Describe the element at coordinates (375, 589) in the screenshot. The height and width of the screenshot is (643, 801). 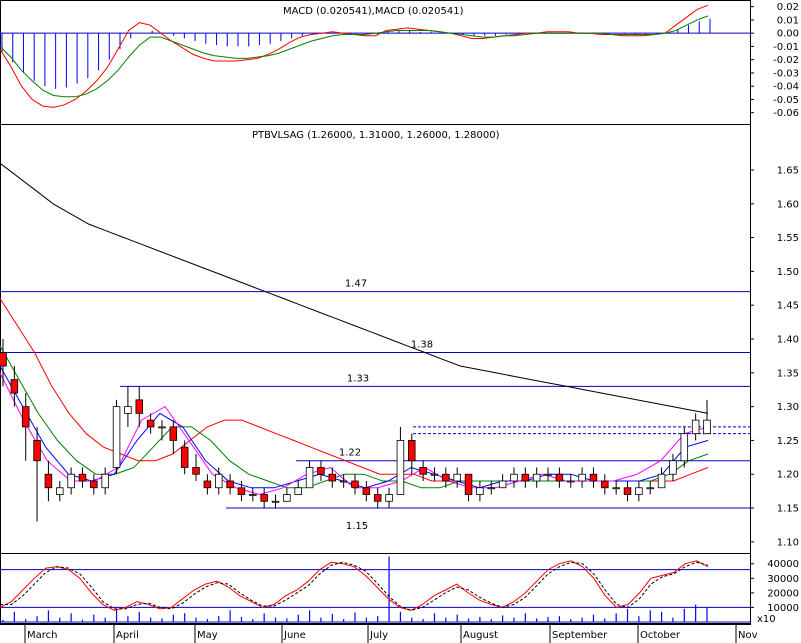
I see `volume-panel` at that location.